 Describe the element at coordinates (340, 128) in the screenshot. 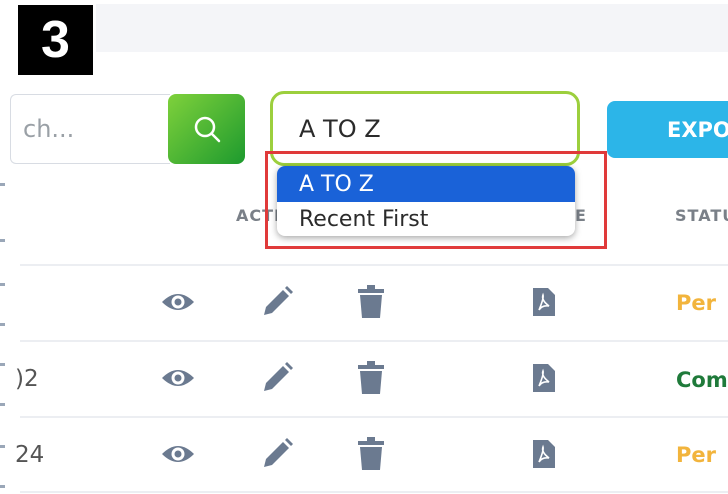

I see `sort-select-value: A TO Z` at that location.